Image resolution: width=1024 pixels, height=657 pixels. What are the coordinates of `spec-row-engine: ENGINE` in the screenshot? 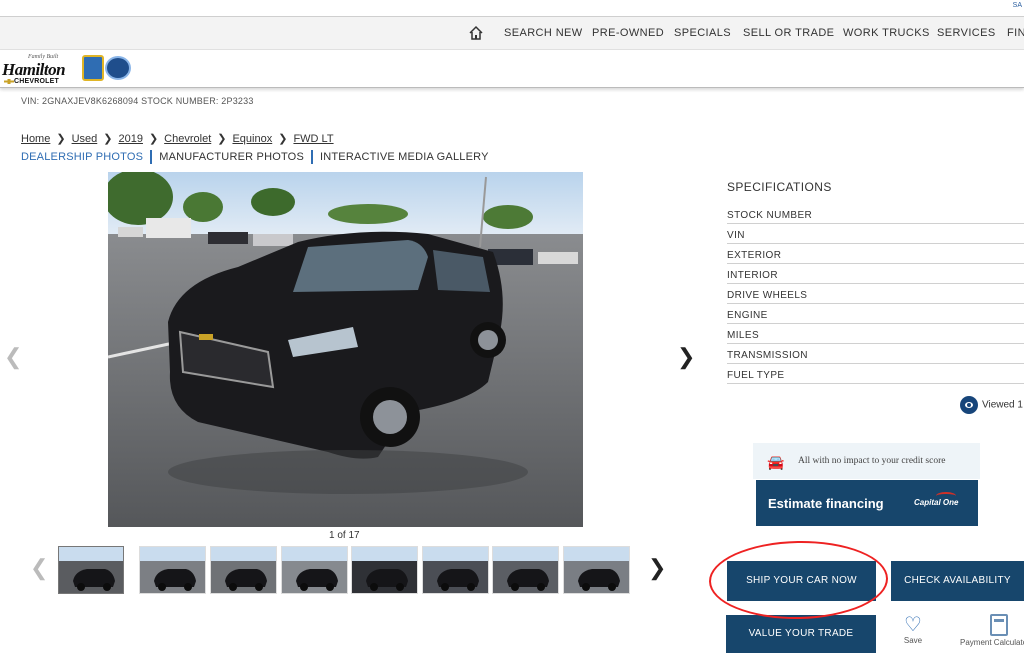 It's located at (875, 314).